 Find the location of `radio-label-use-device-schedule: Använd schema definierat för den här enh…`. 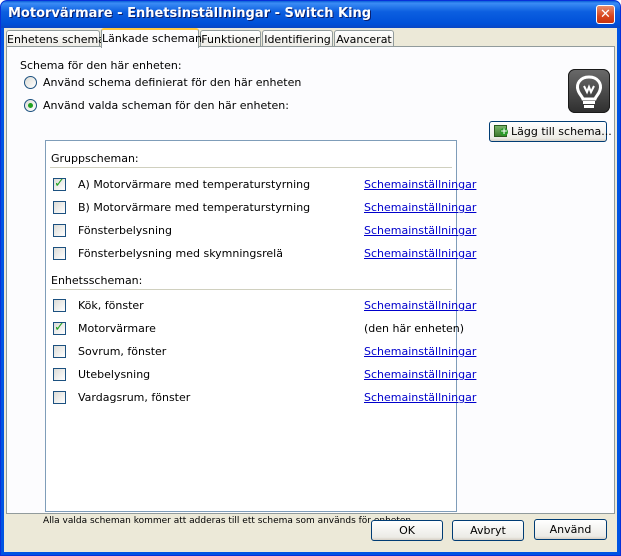

radio-label-use-device-schedule: Använd schema definierat för den här enh… is located at coordinates (172, 82).